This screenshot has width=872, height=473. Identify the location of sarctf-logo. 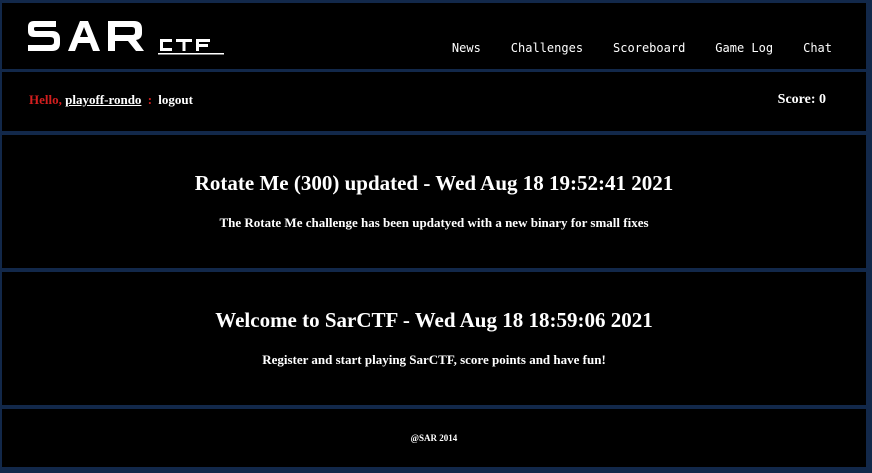
(126, 37).